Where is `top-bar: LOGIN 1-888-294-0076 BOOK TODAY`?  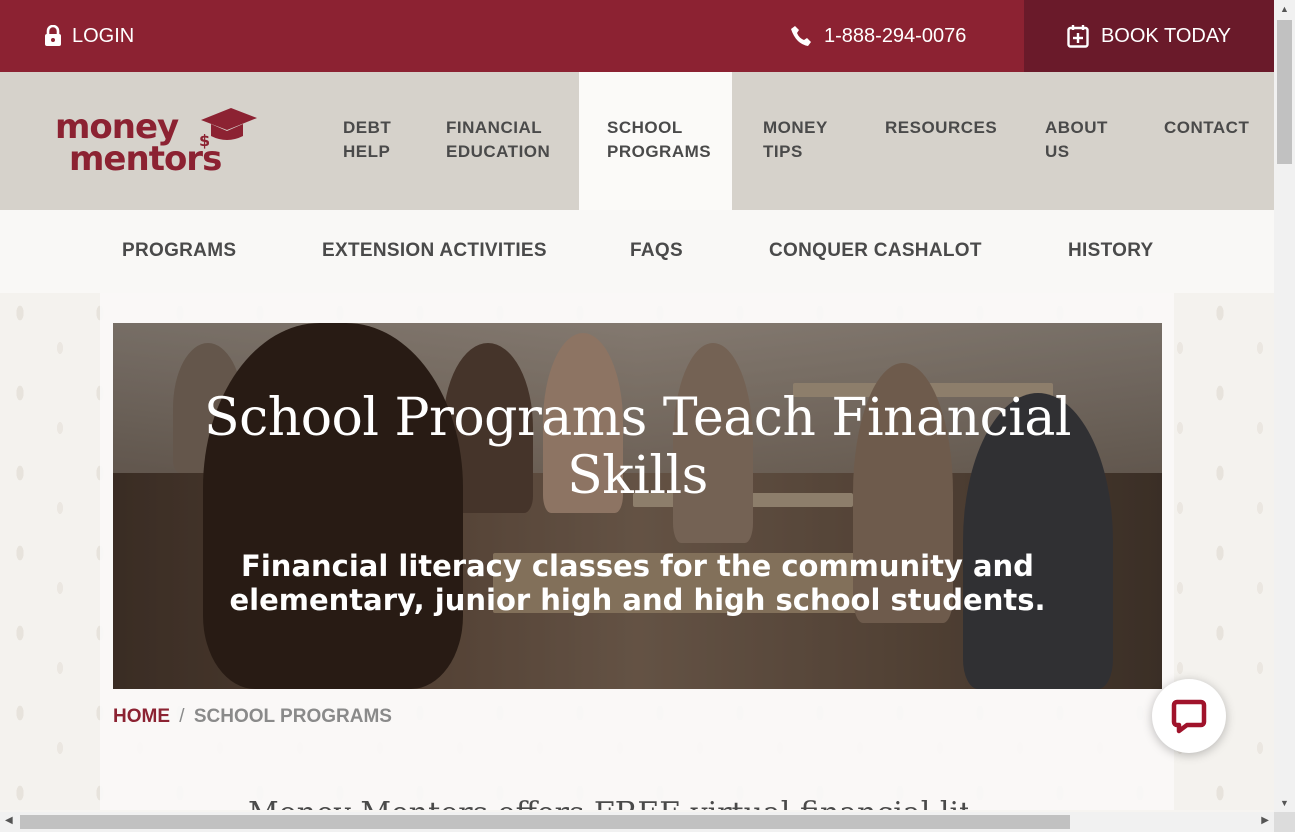 top-bar: LOGIN 1-888-294-0076 BOOK TODAY is located at coordinates (637, 36).